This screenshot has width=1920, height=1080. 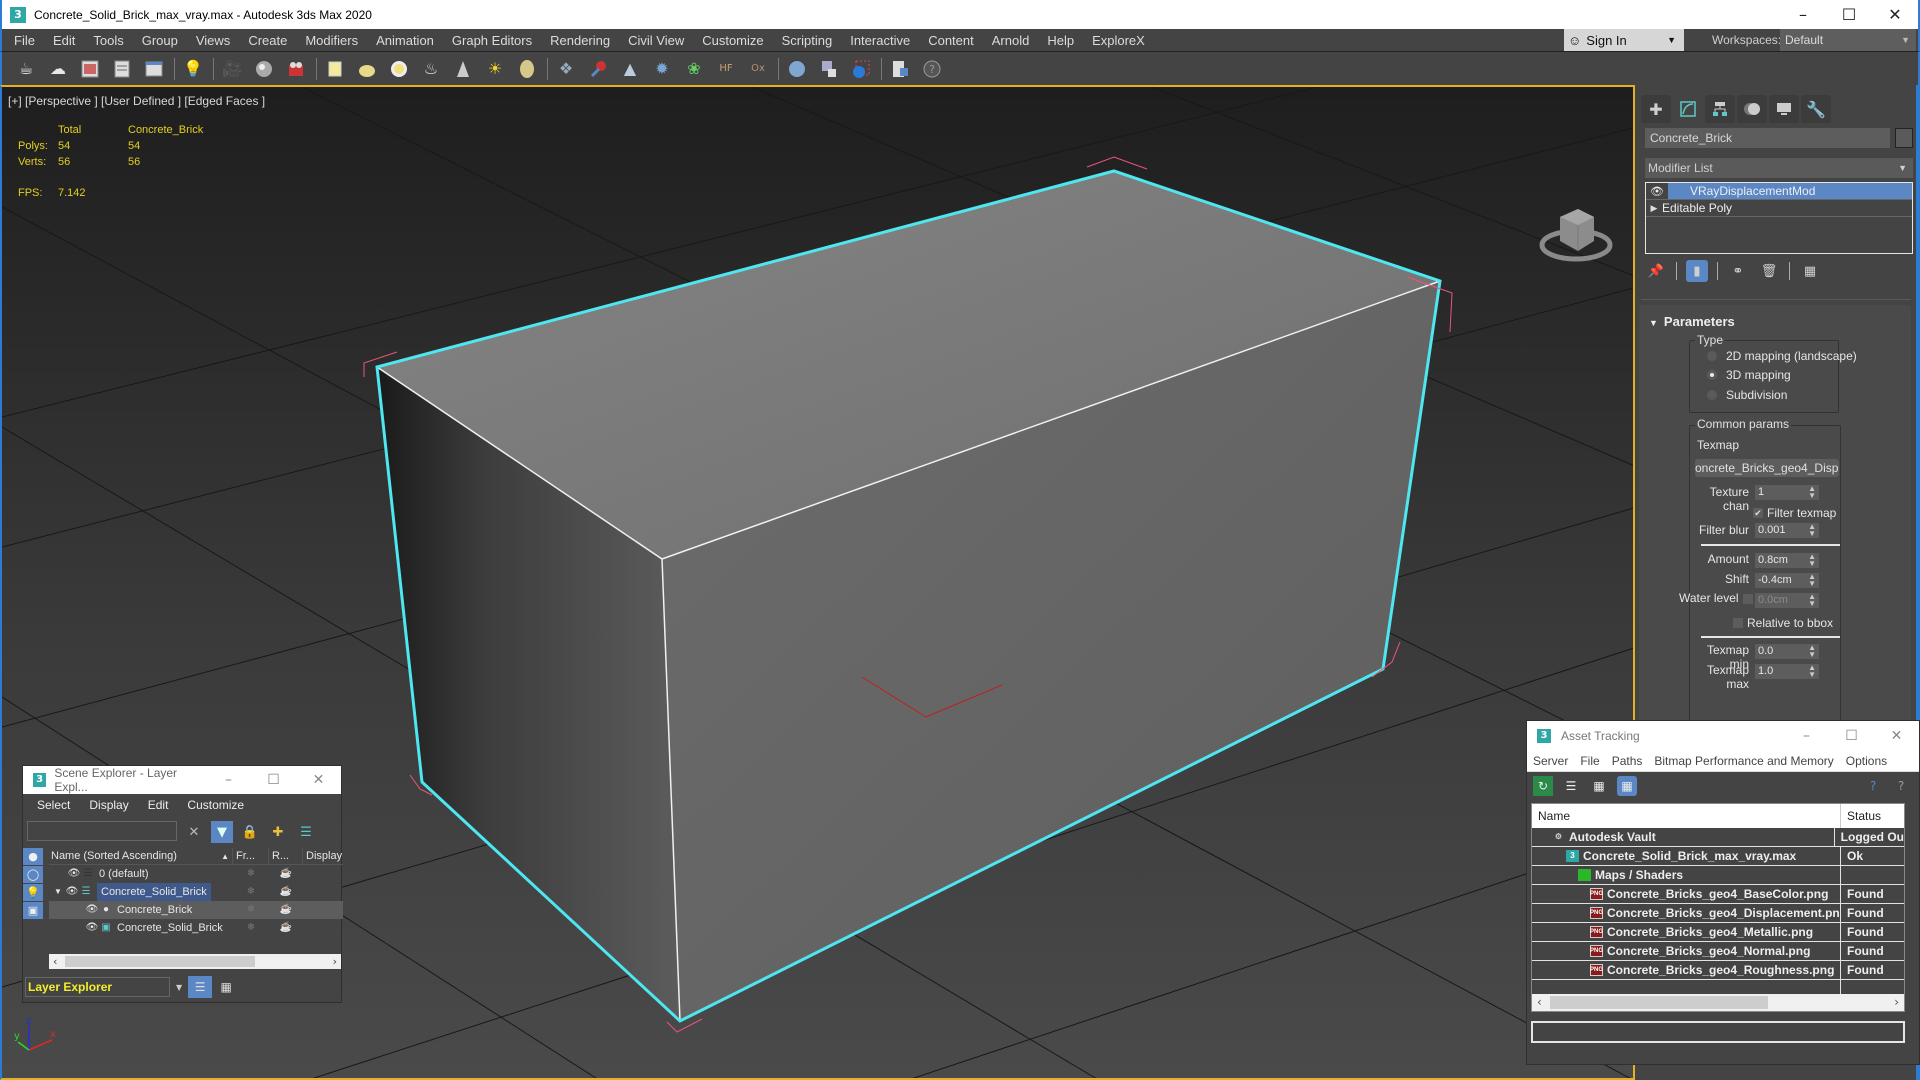 I want to click on table-row: 3 Concrete_Solid_Brick_max_vray.max Ok, so click(x=1718, y=856).